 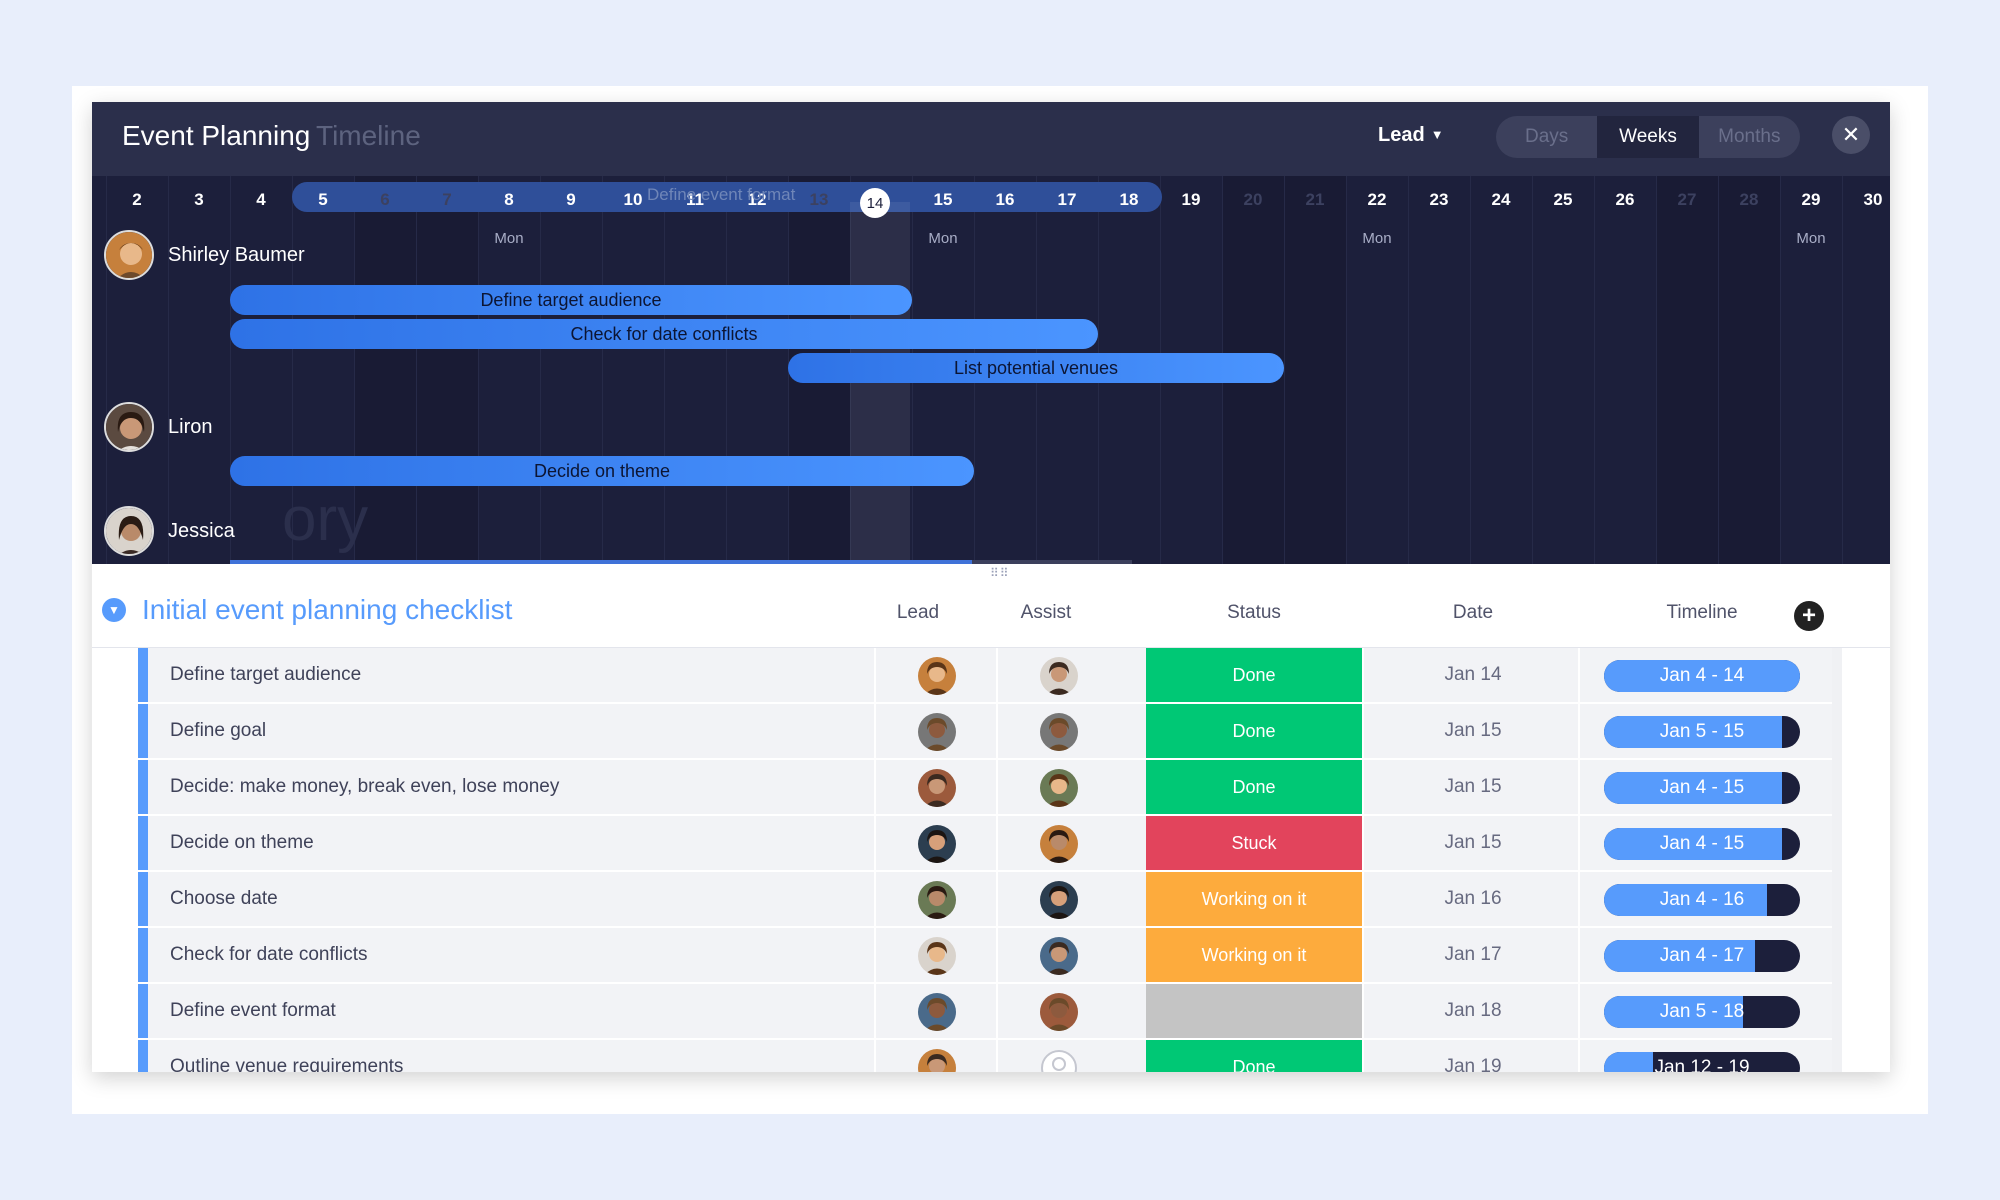 What do you see at coordinates (1401, 135) in the screenshot?
I see `lead-dropdown-label: Lead` at bounding box center [1401, 135].